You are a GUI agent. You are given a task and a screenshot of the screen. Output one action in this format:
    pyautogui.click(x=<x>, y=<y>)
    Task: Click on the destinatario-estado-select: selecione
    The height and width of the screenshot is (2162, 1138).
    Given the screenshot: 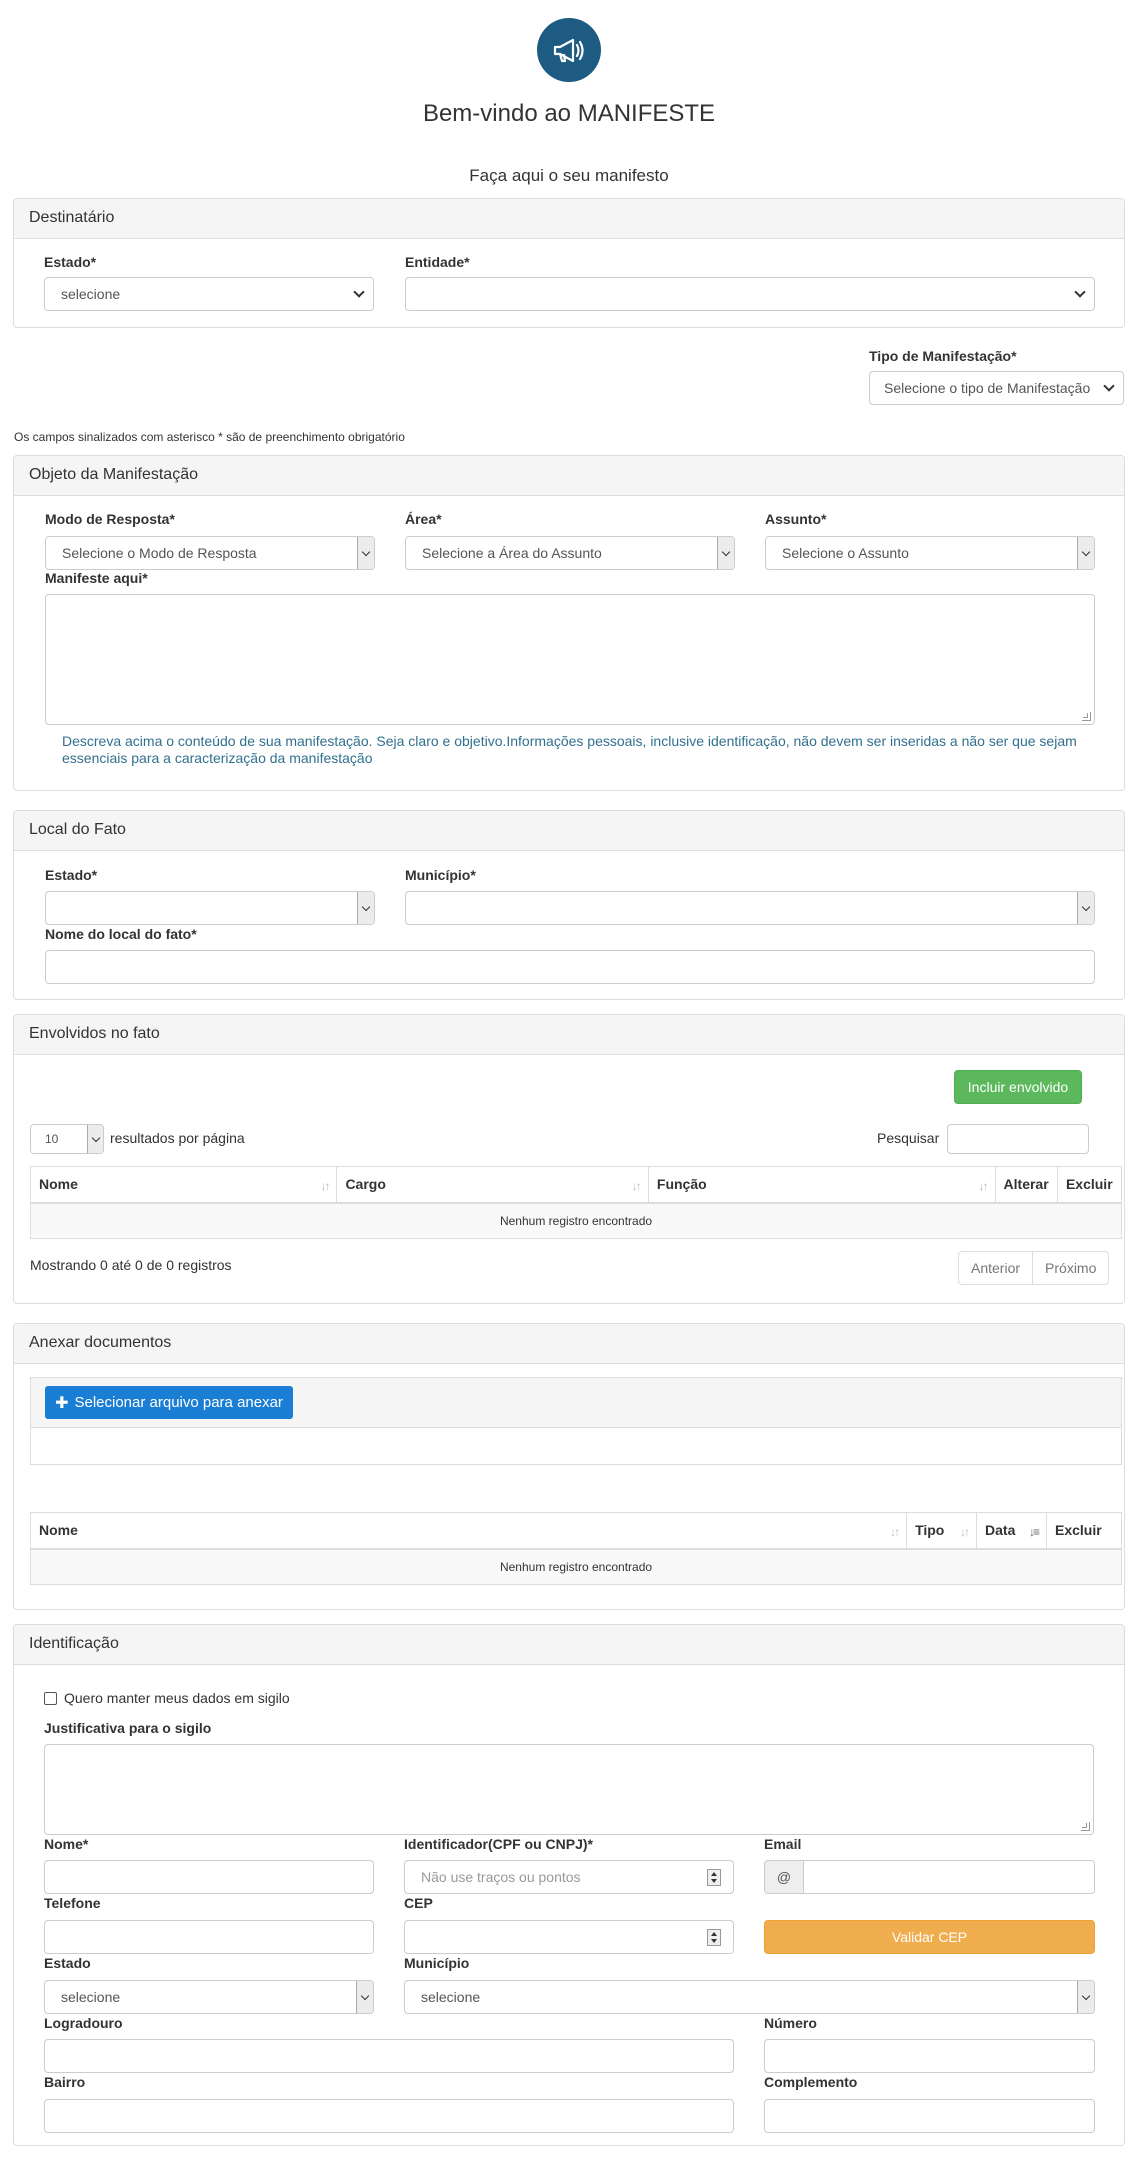 What is the action you would take?
    pyautogui.click(x=209, y=294)
    